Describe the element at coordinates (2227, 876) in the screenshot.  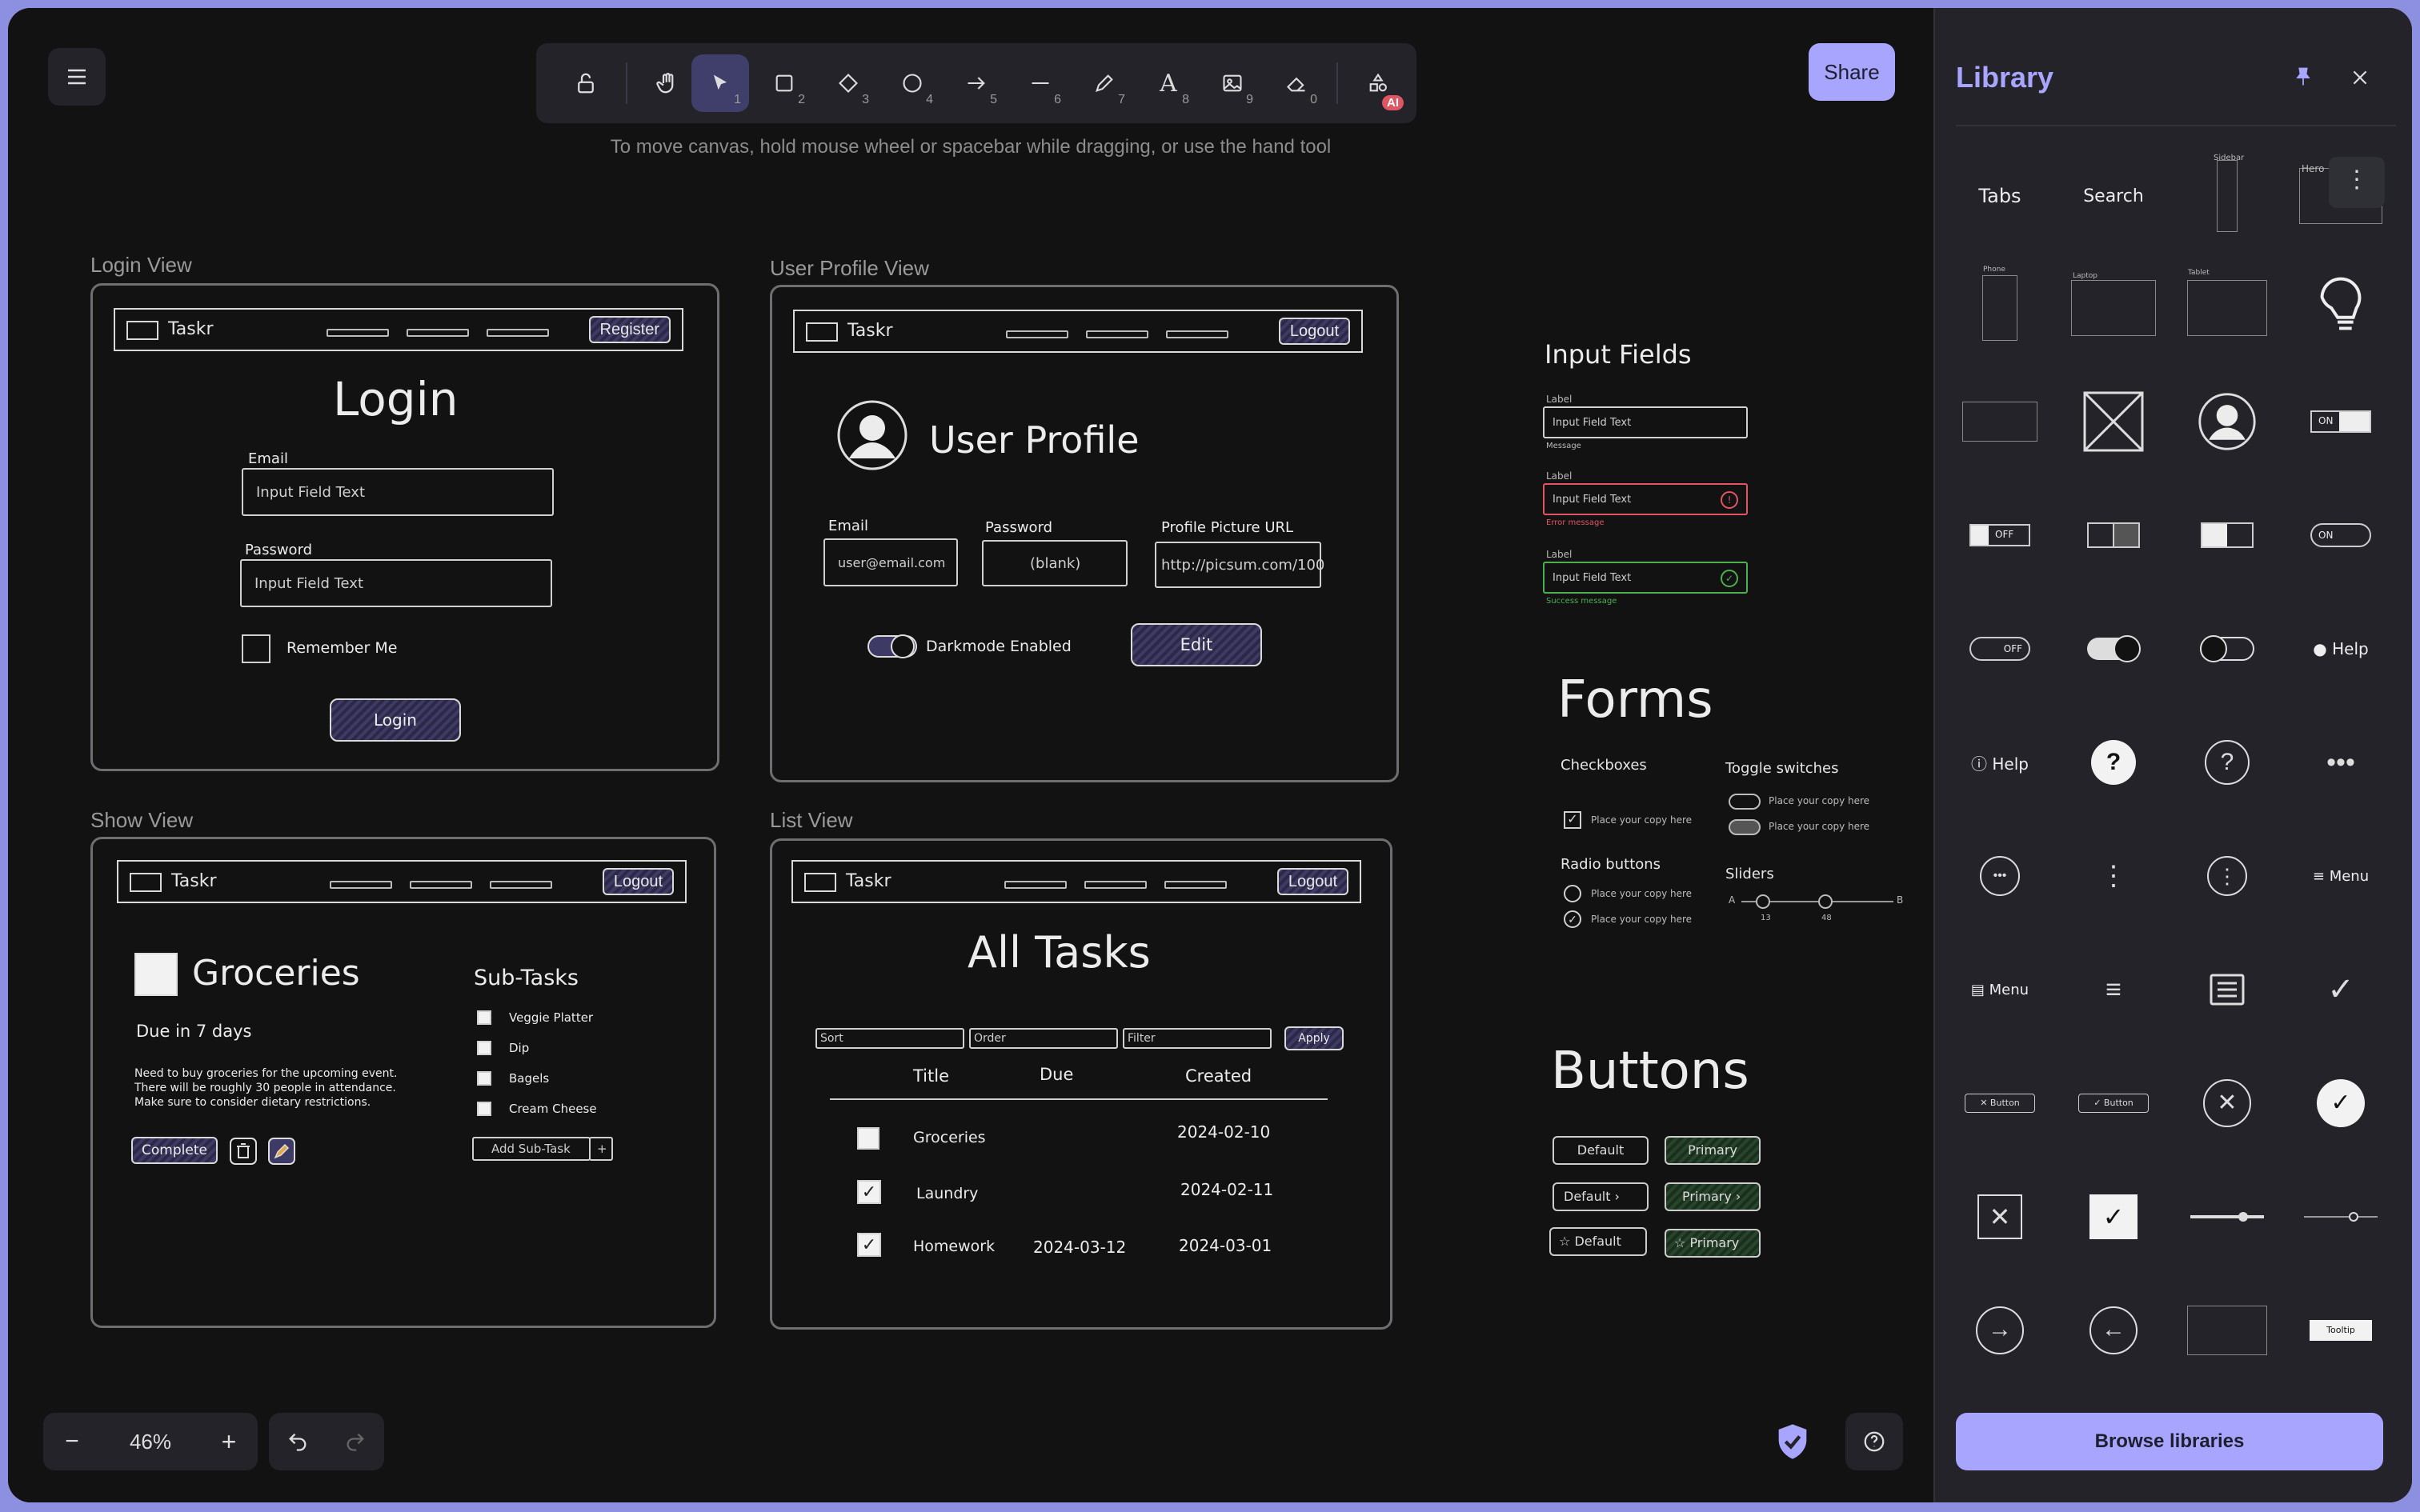
I see `library-item-vertical-ellipsis-circle: ⋮` at that location.